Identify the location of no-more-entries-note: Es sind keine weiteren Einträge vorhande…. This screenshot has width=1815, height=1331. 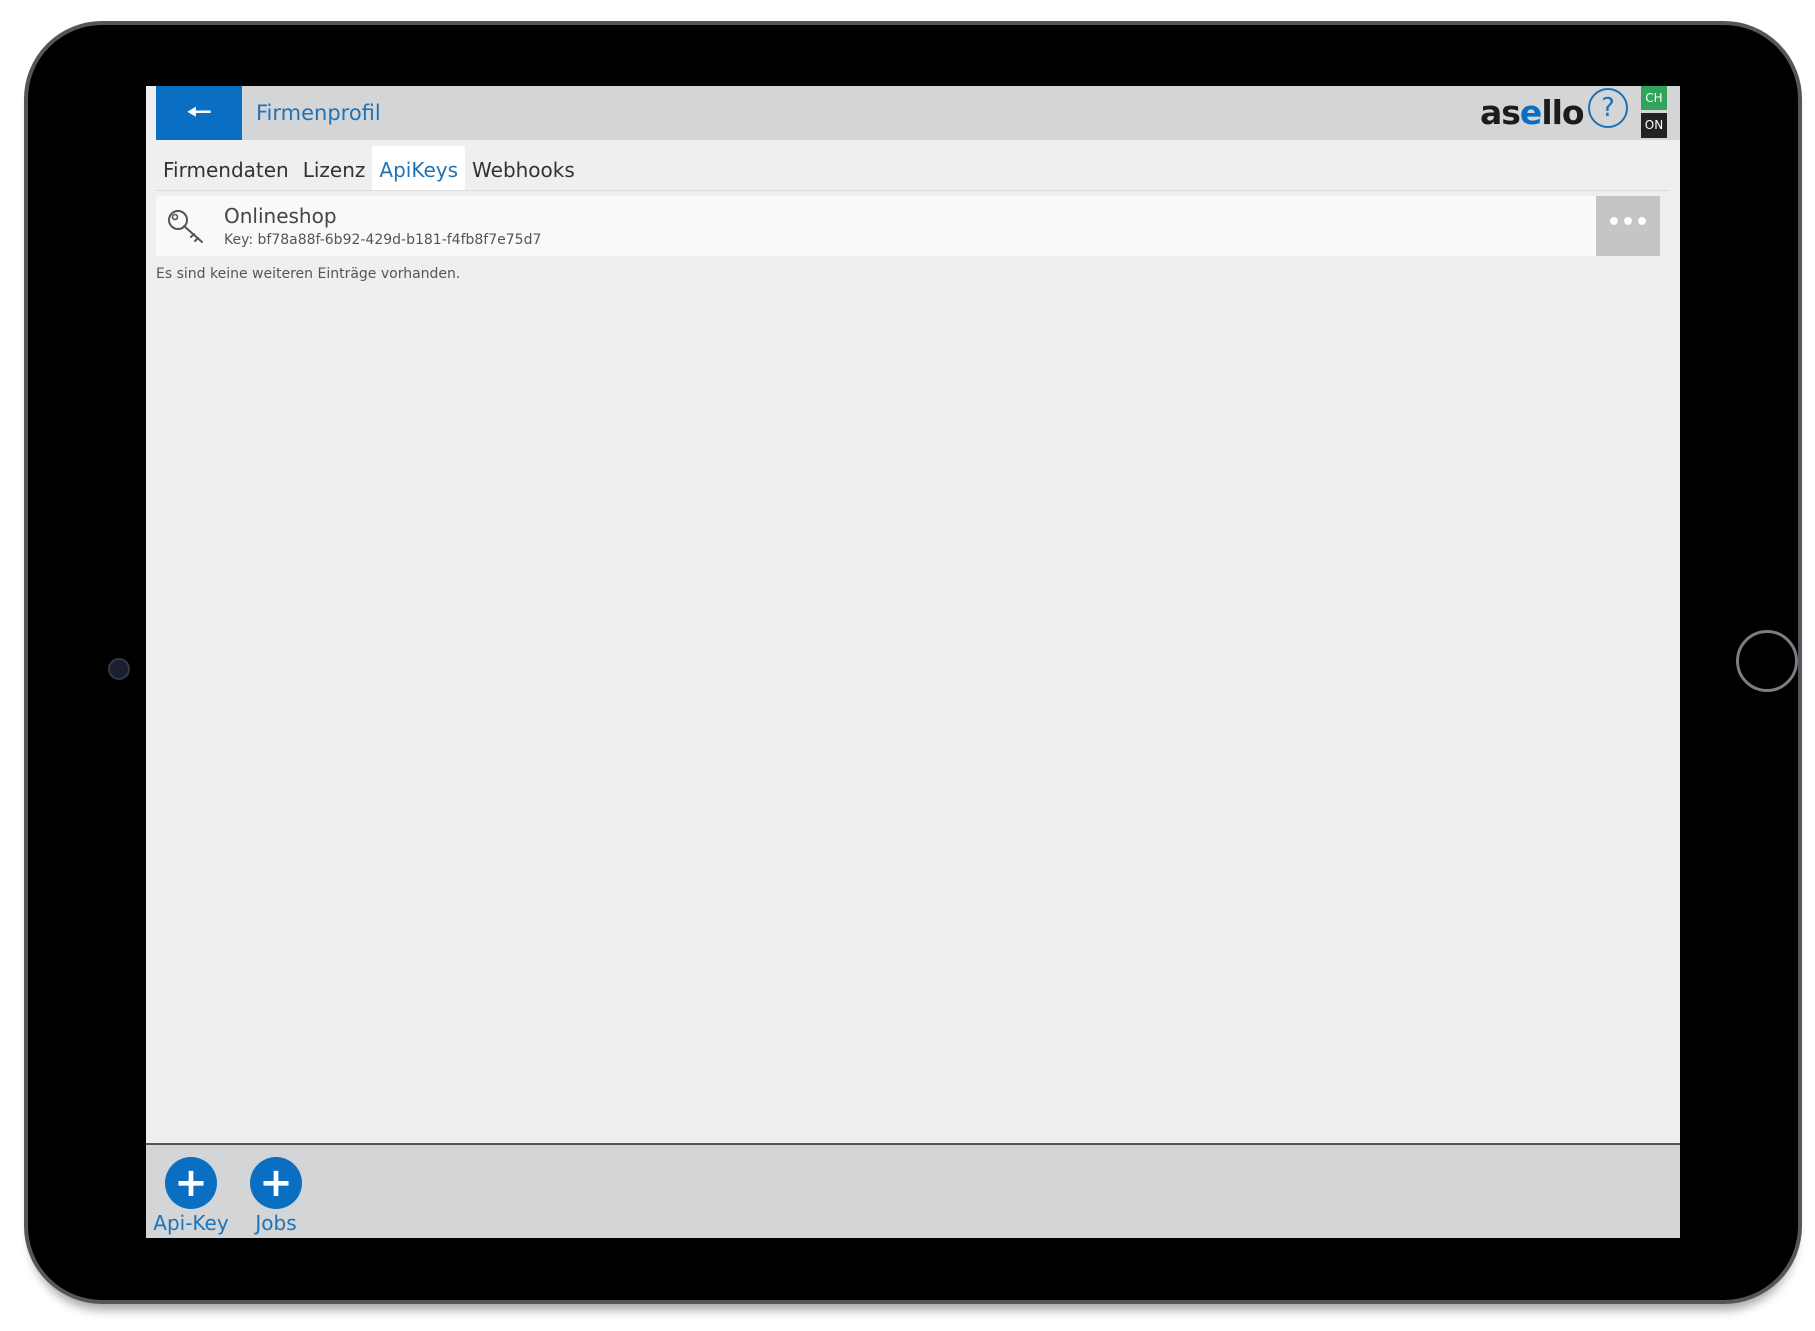
(308, 274).